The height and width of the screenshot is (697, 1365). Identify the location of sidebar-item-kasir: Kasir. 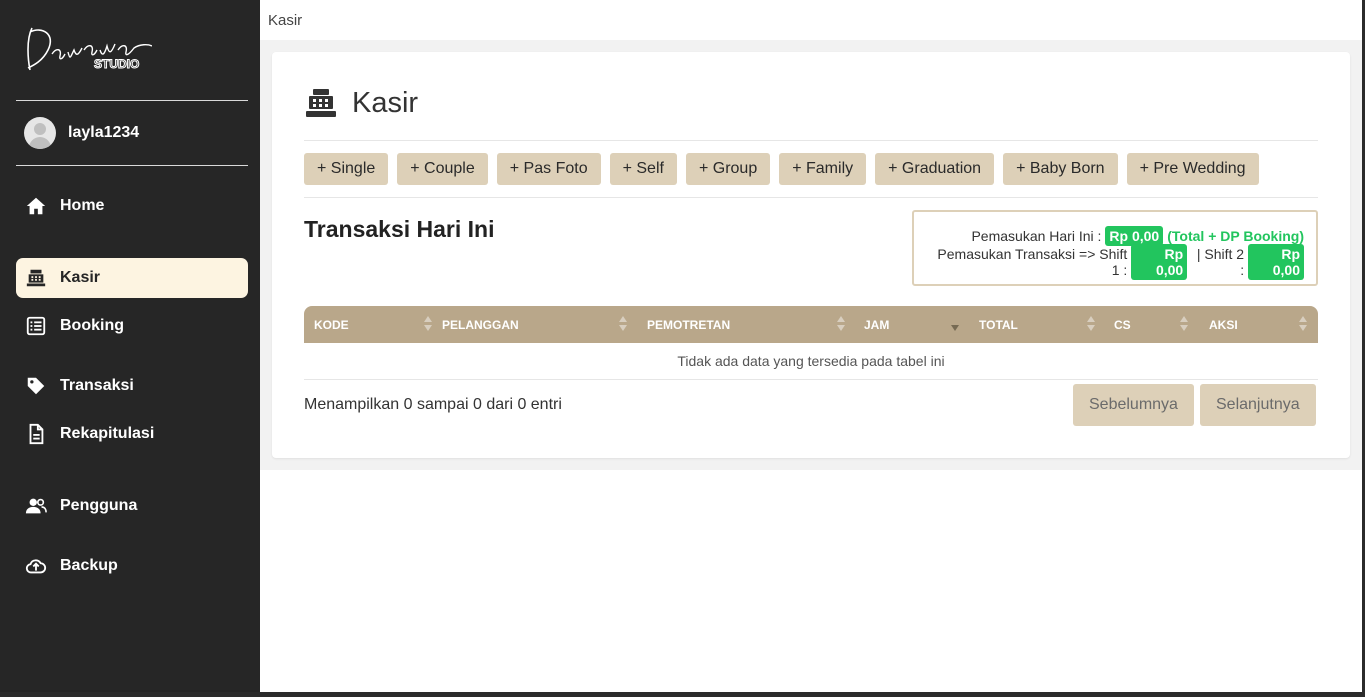
(132, 278).